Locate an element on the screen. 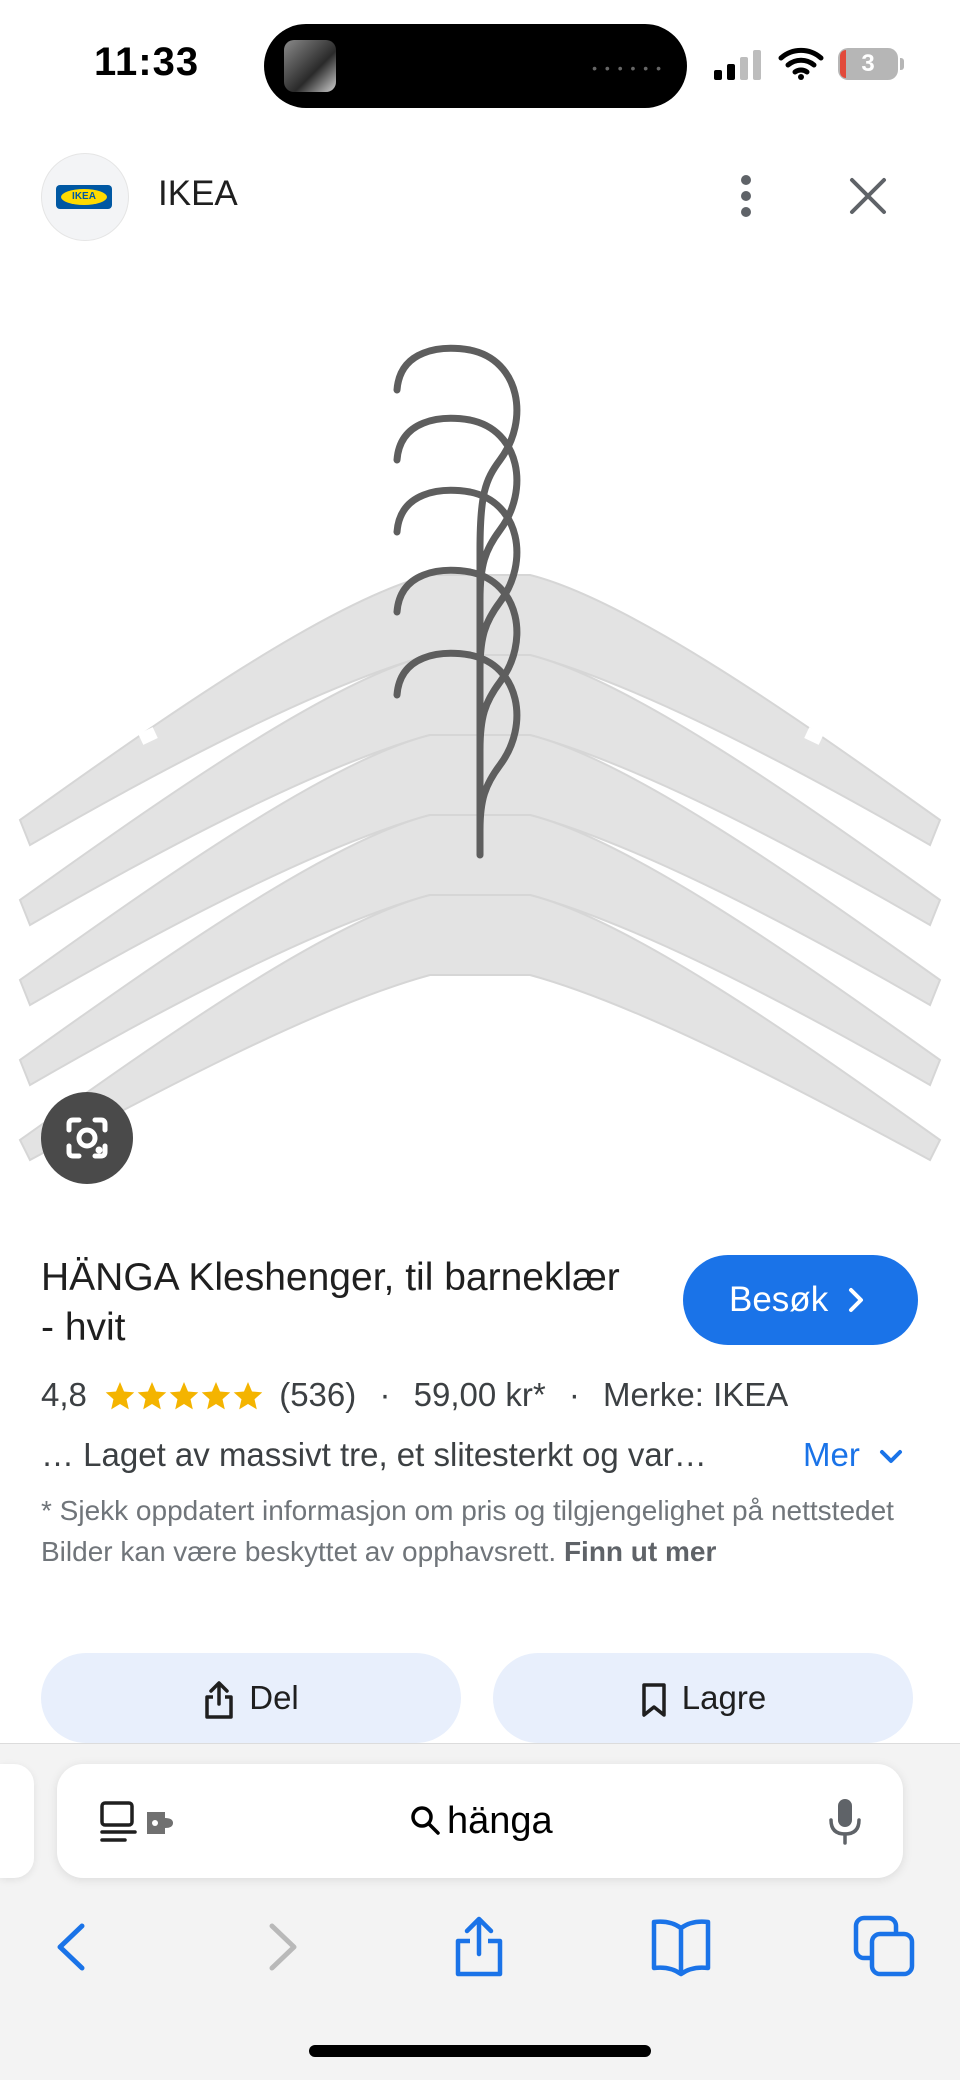  bookmark-icon is located at coordinates (654, 1700).